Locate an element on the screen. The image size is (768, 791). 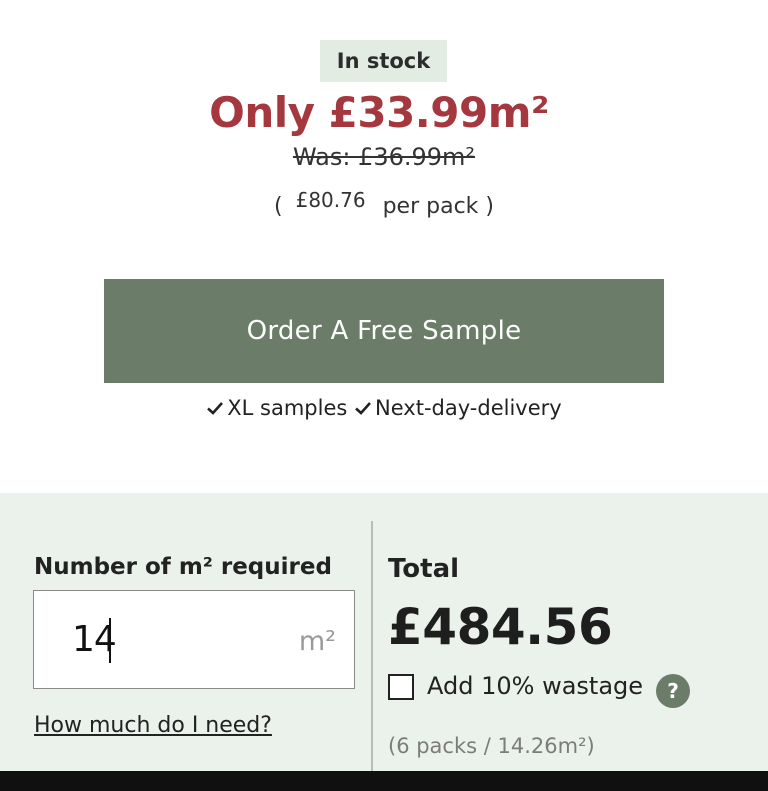
pack-price-open: ( is located at coordinates (278, 206).